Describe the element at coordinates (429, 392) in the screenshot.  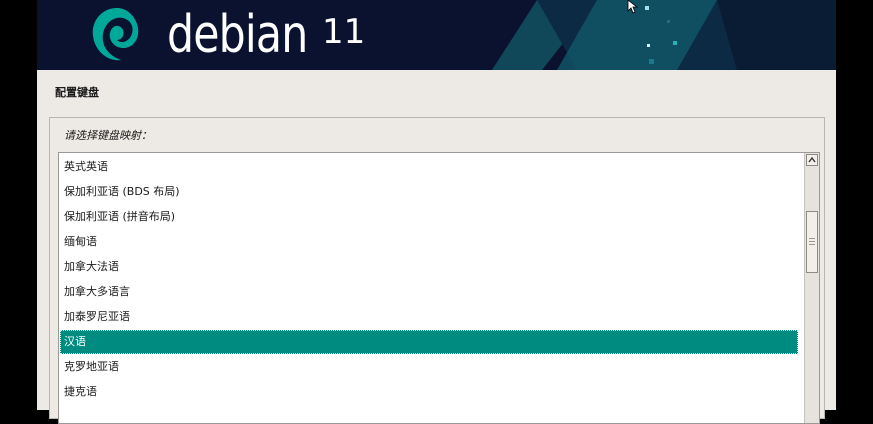
I see `list-item: 捷克语` at that location.